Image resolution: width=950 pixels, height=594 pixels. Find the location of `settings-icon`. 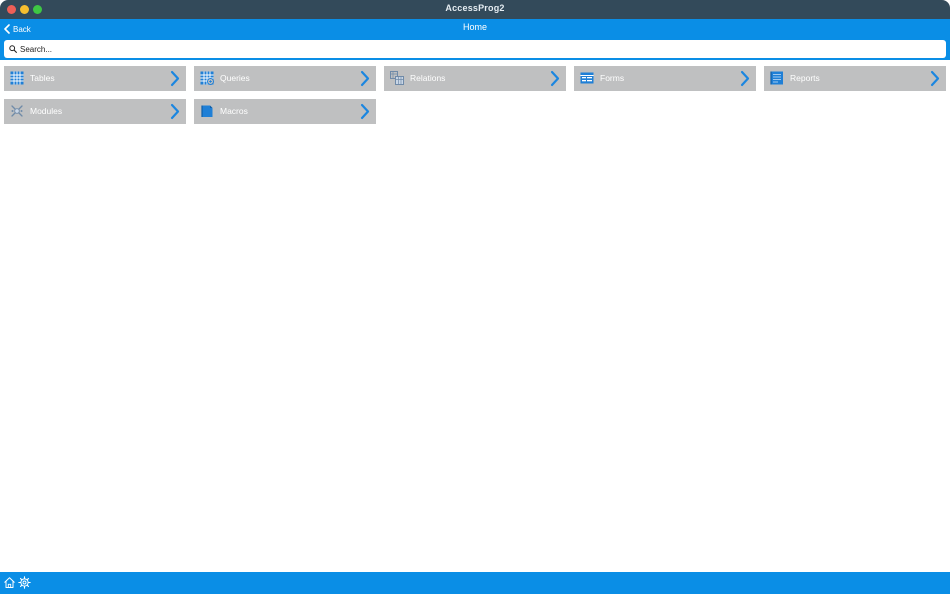

settings-icon is located at coordinates (24, 582).